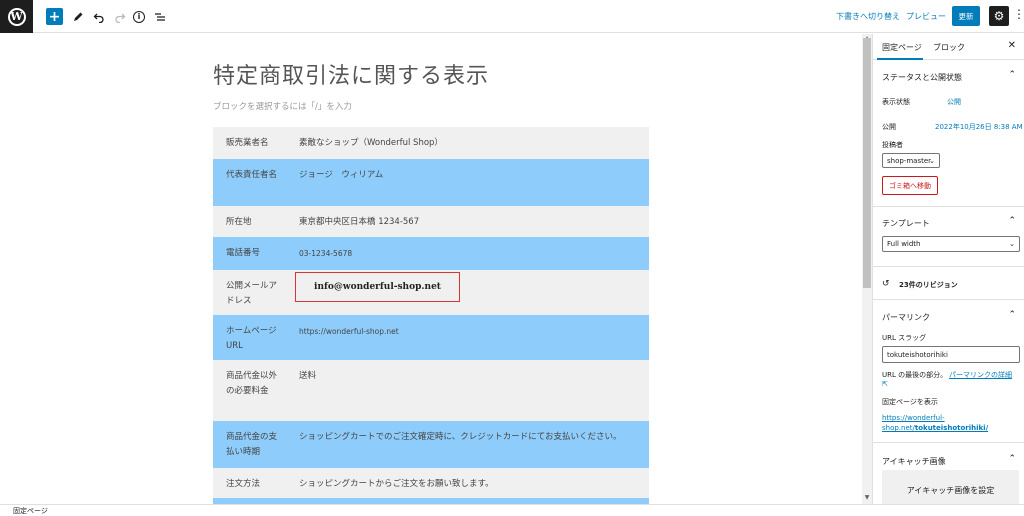 Image resolution: width=1024 pixels, height=516 pixels. I want to click on gear-icon: ⚙, so click(999, 16).